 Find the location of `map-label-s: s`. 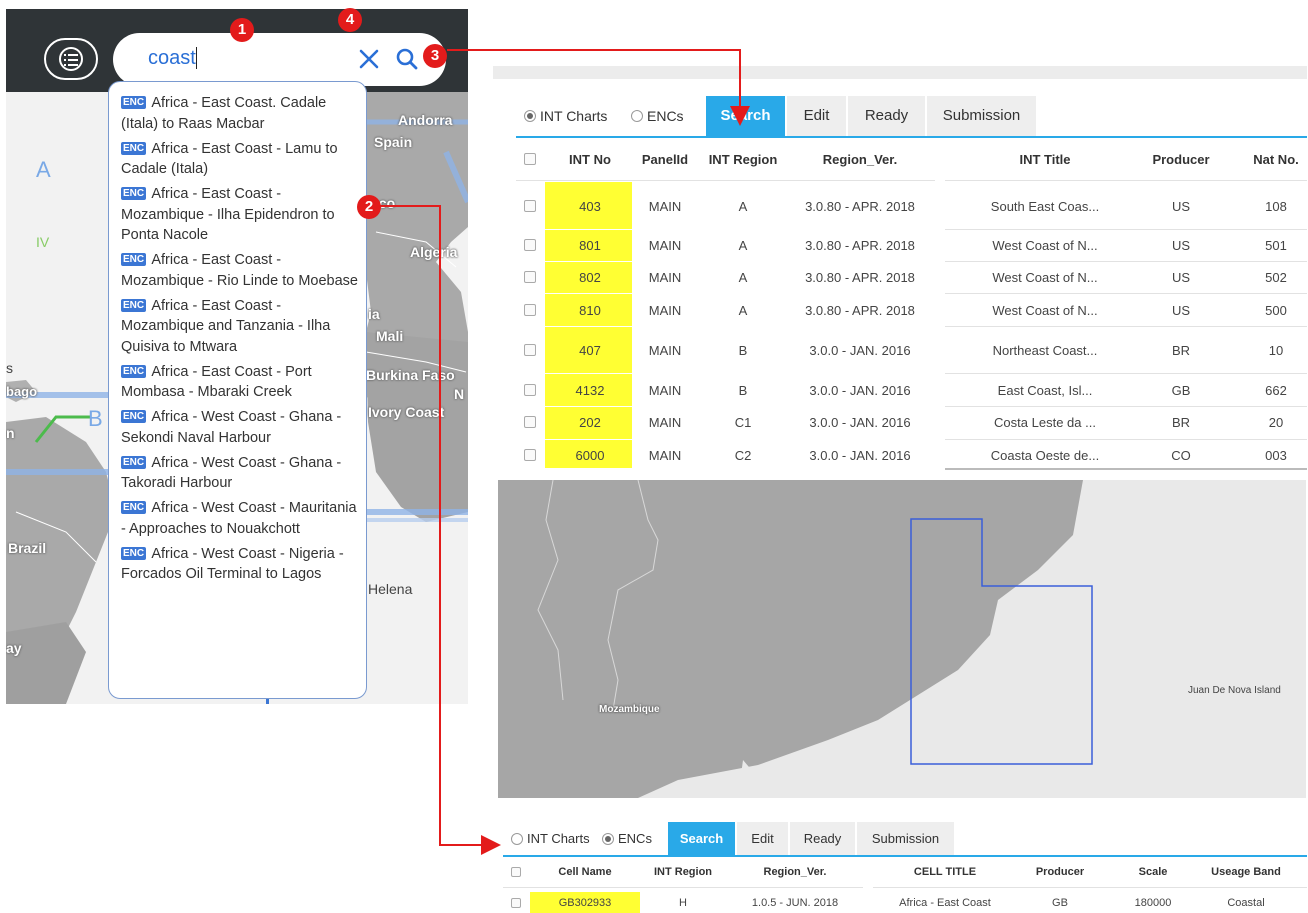

map-label-s: s is located at coordinates (9, 368).